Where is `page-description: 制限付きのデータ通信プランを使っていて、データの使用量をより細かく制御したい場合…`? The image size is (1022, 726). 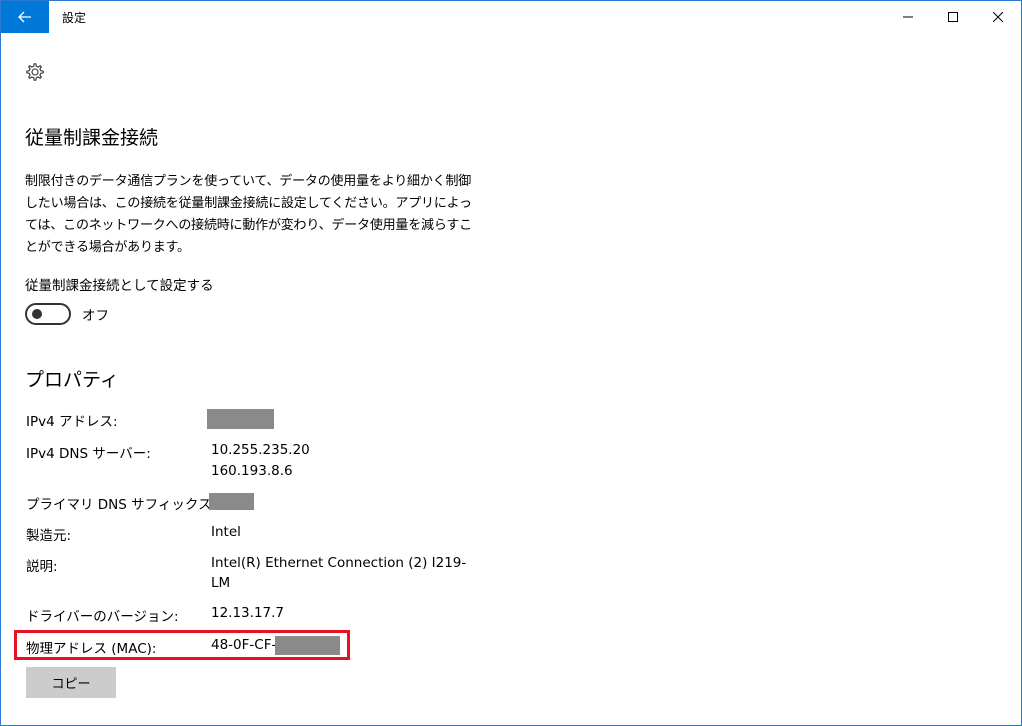
page-description: 制限付きのデータ通信プランを使っていて、データの使用量をより細かく制御したい場合… is located at coordinates (248, 214).